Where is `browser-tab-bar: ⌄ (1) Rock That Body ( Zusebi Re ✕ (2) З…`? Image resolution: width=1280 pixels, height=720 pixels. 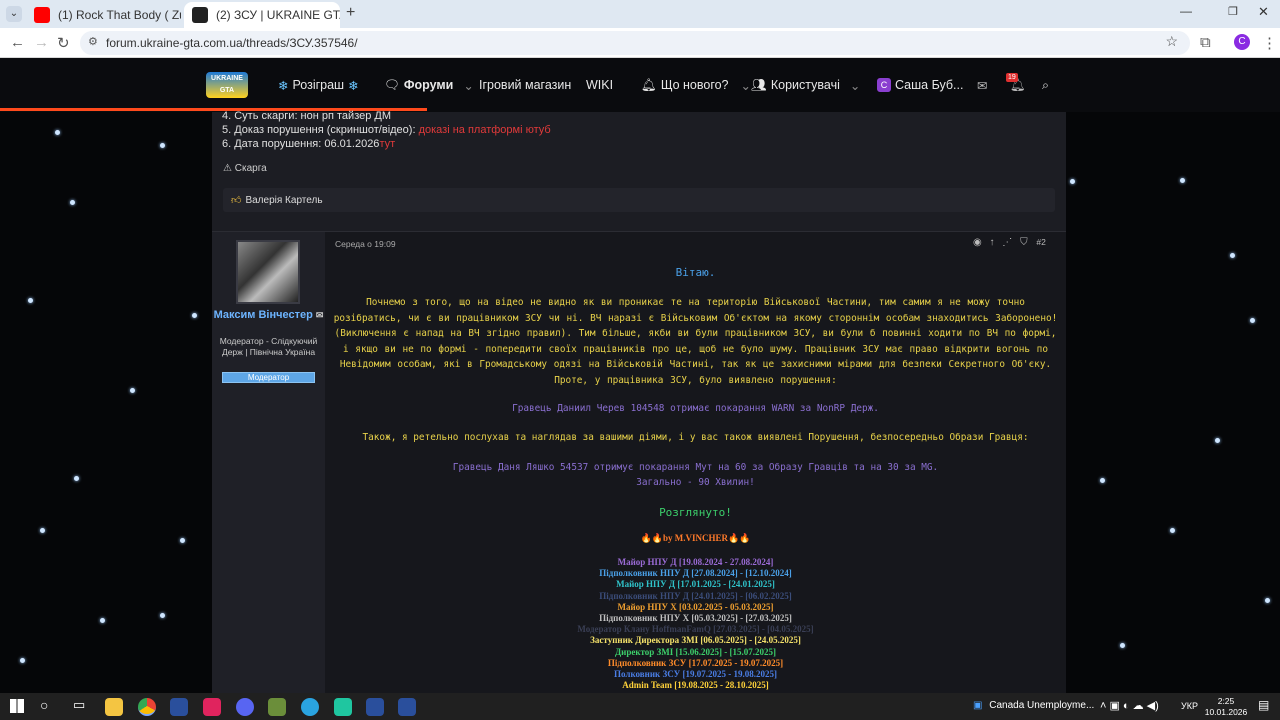 browser-tab-bar: ⌄ (1) Rock That Body ( Zusebi Re ✕ (2) З… is located at coordinates (640, 14).